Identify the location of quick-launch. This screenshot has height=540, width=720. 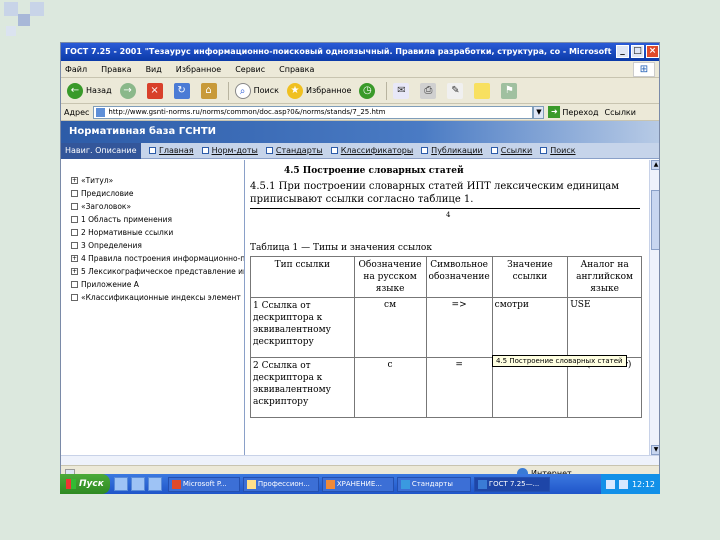
(139, 484).